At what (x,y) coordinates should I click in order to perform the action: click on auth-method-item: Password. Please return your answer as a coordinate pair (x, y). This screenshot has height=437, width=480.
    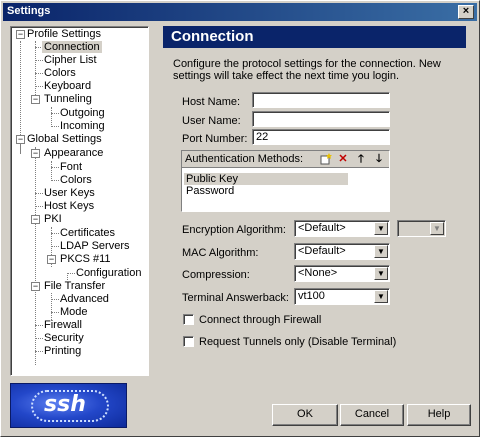
    Looking at the image, I should click on (266, 191).